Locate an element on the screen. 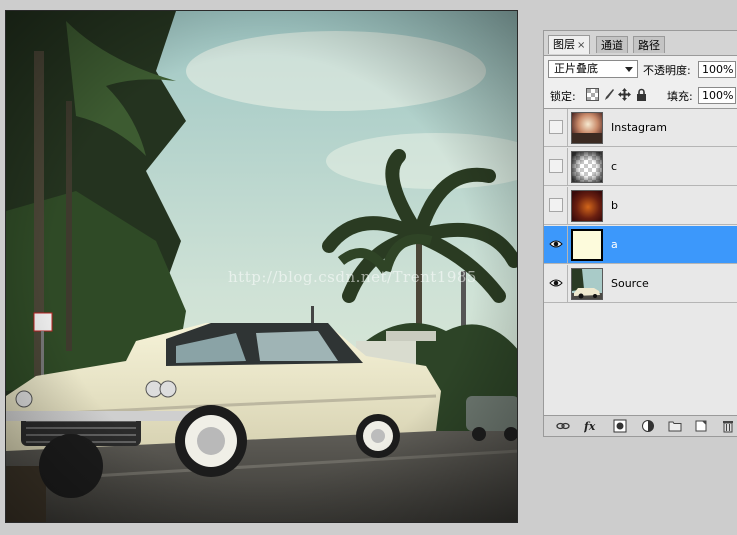  layer-name: b is located at coordinates (614, 205).